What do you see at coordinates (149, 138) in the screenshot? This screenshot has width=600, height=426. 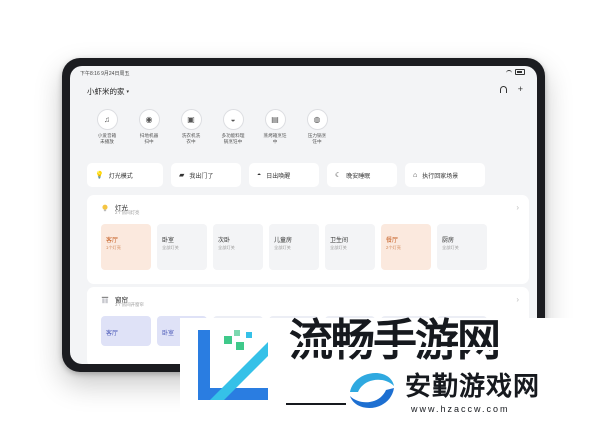 I see `device-label: 扫地机器 扫中` at bounding box center [149, 138].